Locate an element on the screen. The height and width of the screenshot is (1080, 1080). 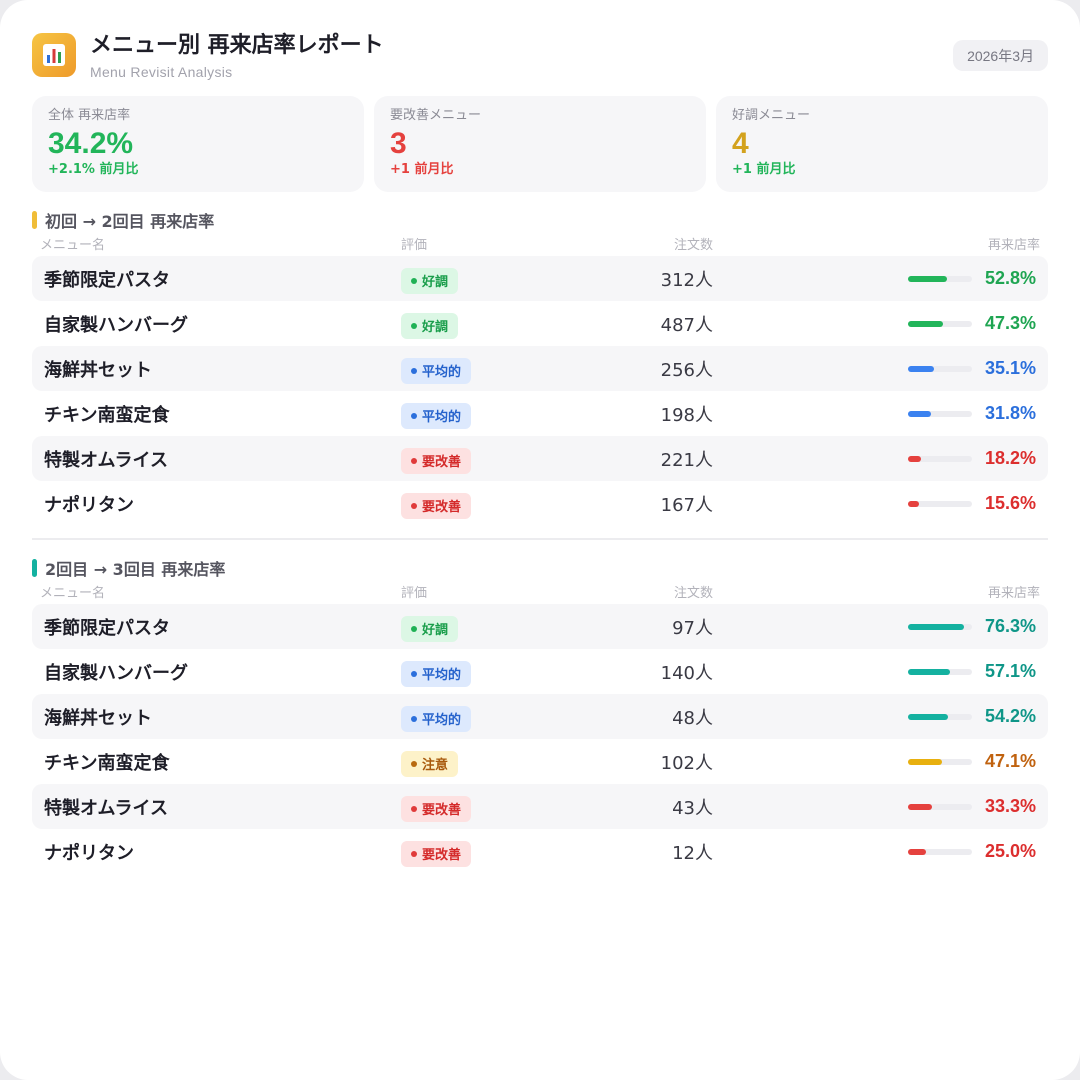
page-subtitle: Menu Revisit Analysis is located at coordinates (161, 72).